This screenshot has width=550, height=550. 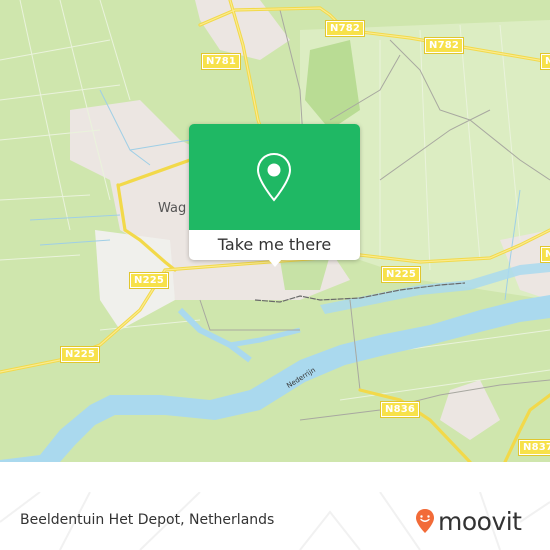 What do you see at coordinates (172, 208) in the screenshot?
I see `town-label-wageningen: Wag` at bounding box center [172, 208].